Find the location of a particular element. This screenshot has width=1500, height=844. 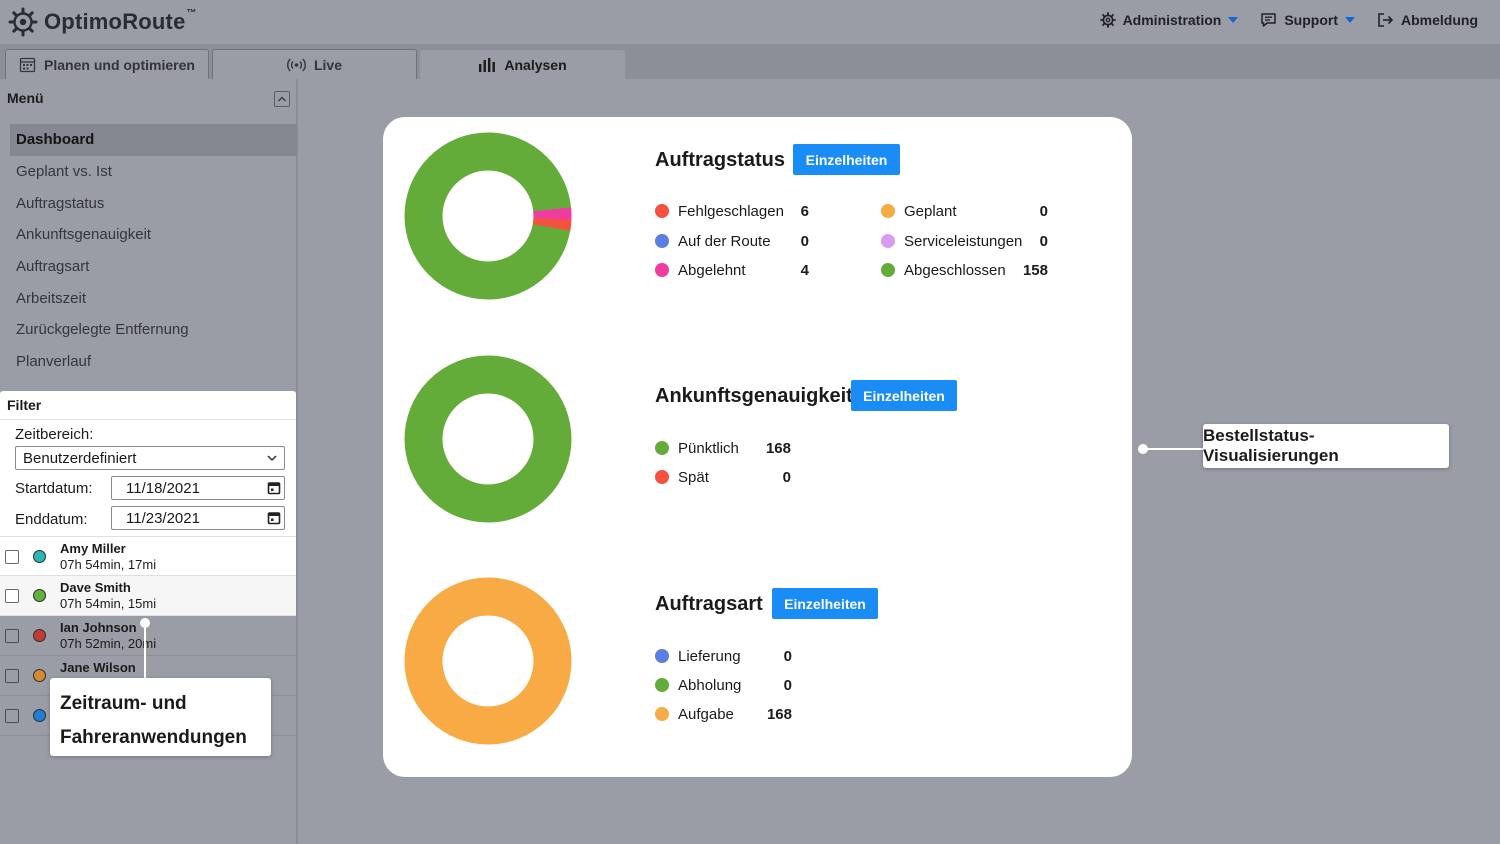

menu-item-arrival-accuracy: Ankunftsgenauigkeit is located at coordinates (153, 235).